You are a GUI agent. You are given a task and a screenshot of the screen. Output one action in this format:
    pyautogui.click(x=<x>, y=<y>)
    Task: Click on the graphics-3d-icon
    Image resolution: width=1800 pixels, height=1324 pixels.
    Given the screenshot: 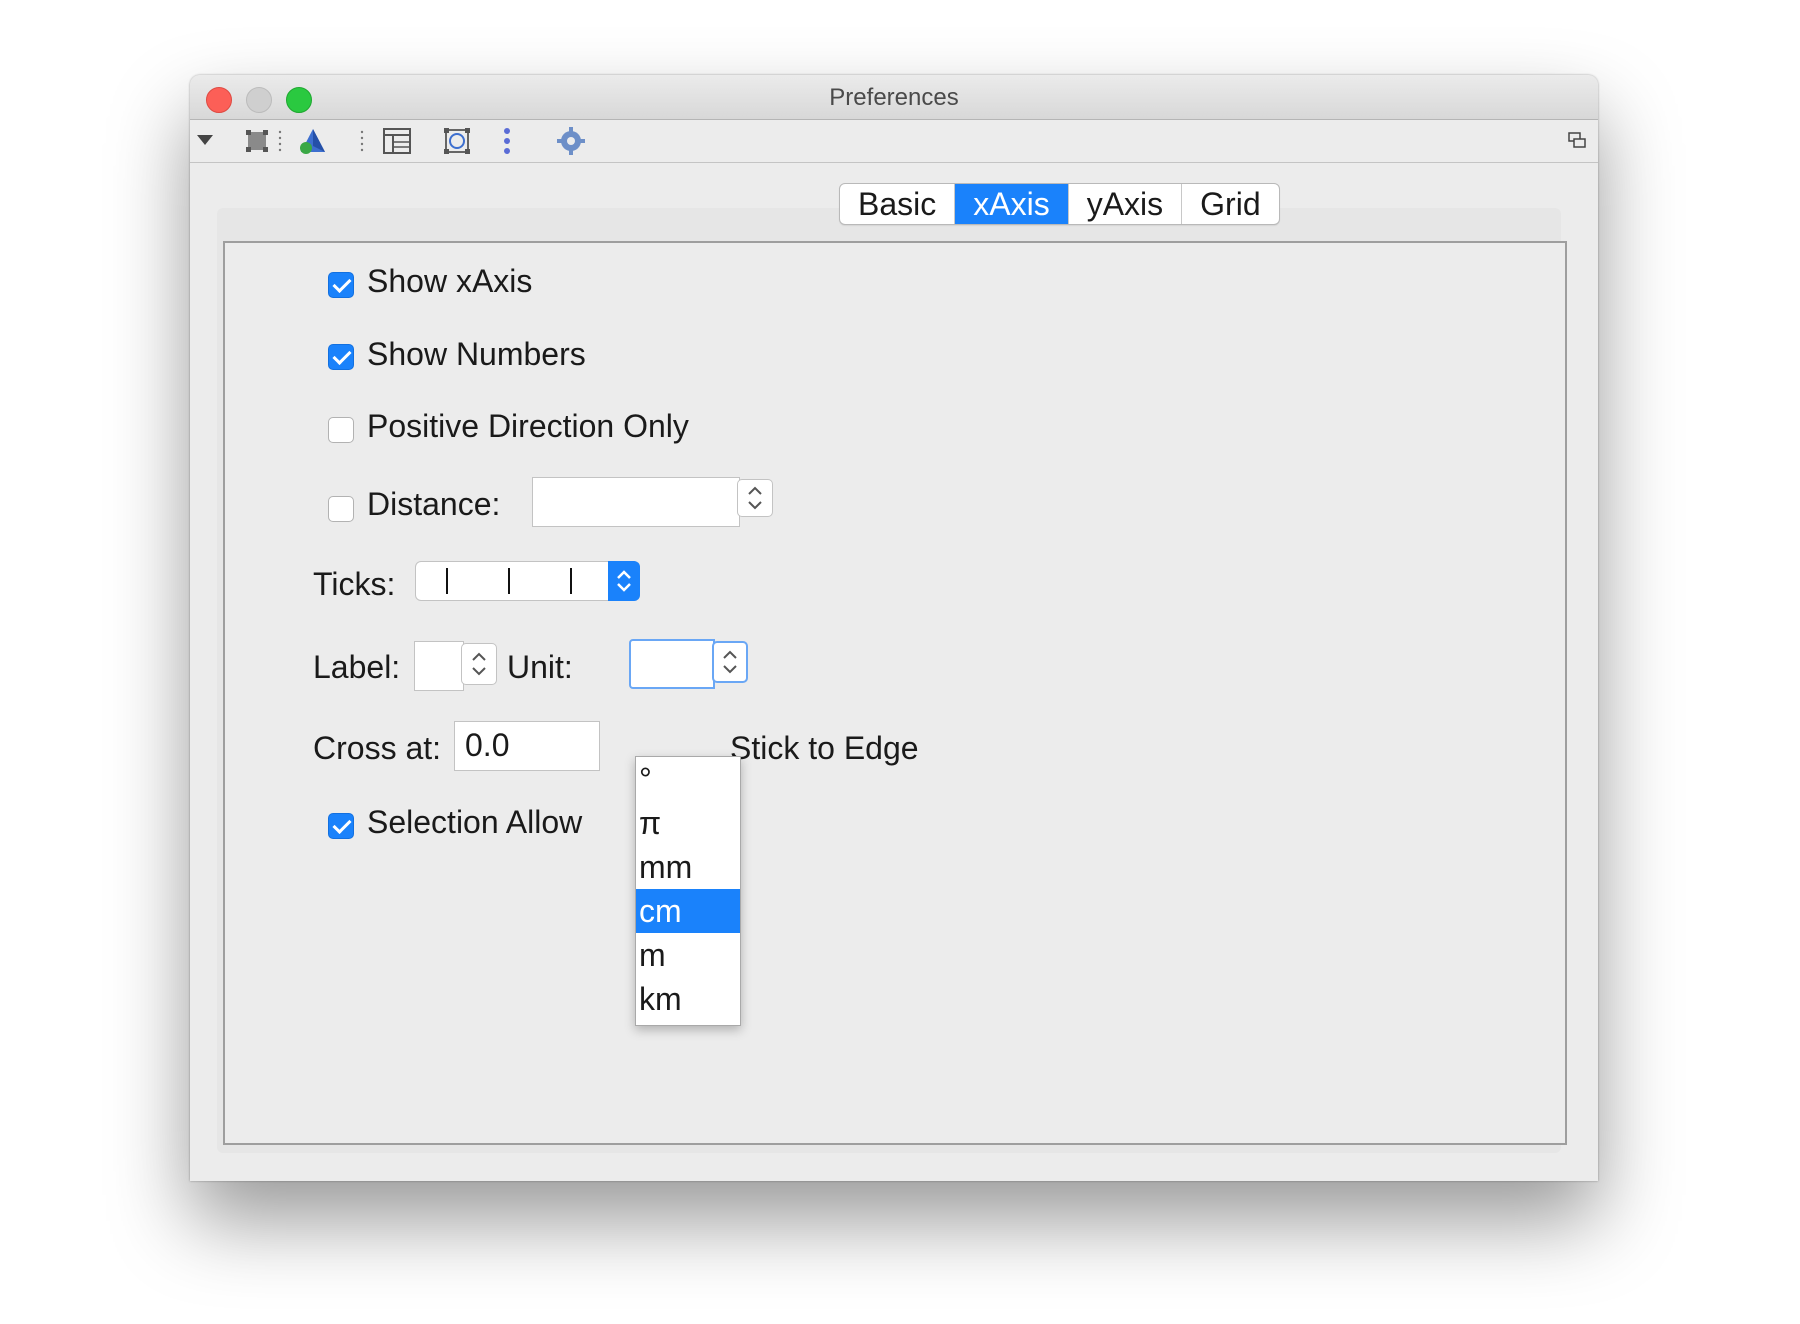 What is the action you would take?
    pyautogui.click(x=313, y=141)
    